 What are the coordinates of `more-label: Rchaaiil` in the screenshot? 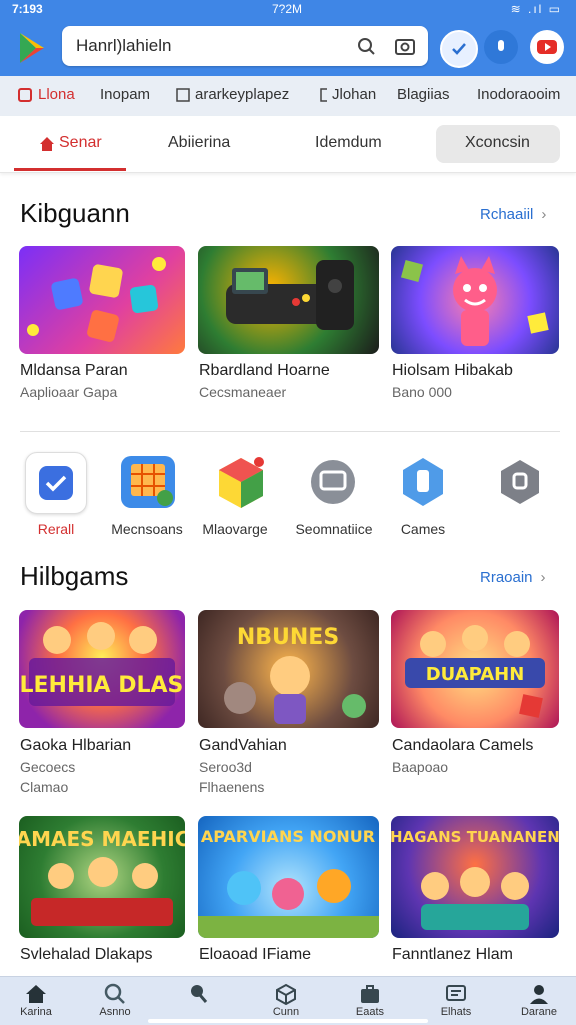 It's located at (507, 214).